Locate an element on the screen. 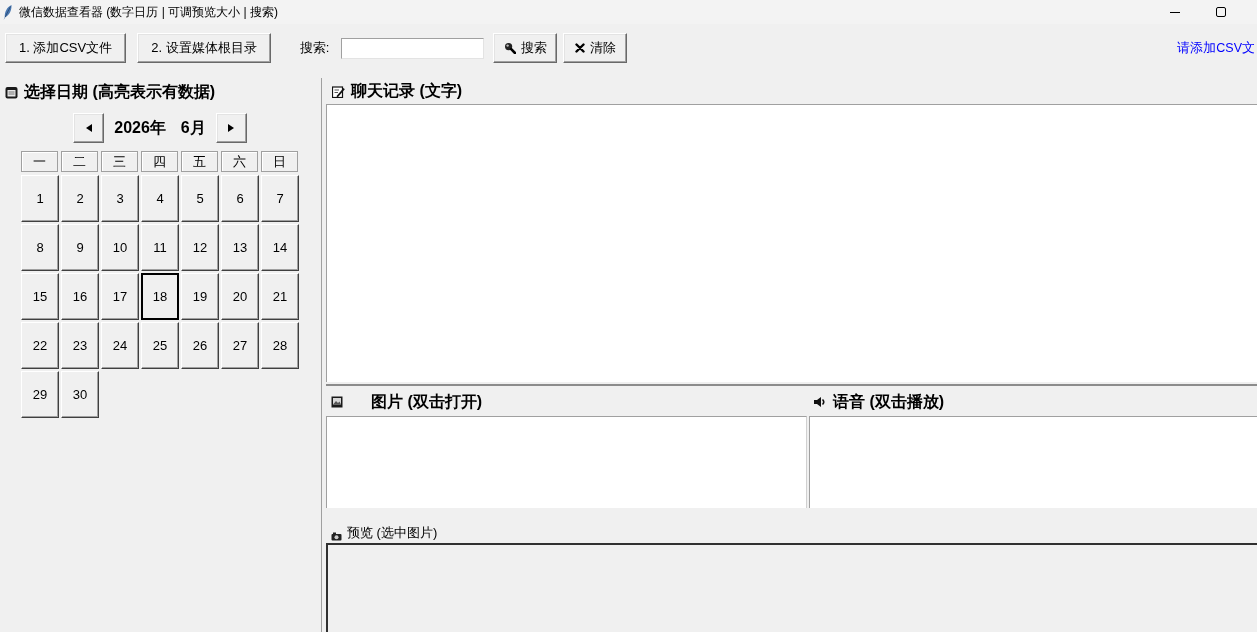 The image size is (1257, 632). window-title: 微信数据查看器 (数字日历 | 可调预览大小 | 搜索) is located at coordinates (148, 12).